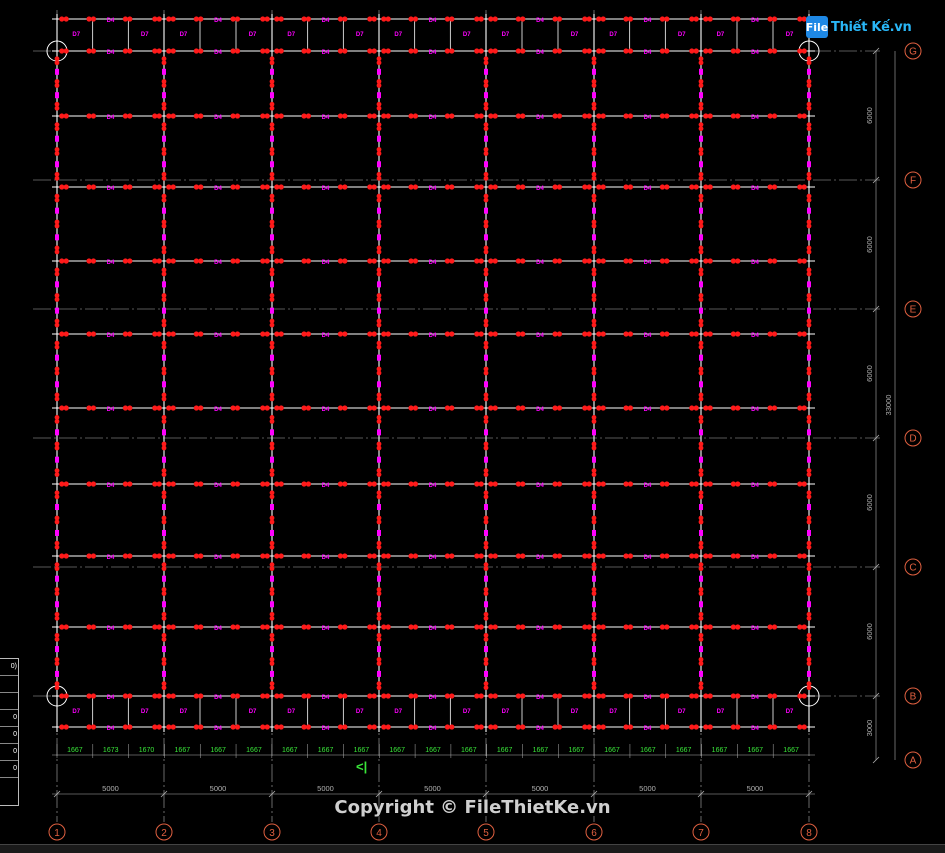 This screenshot has height=853, width=945. Describe the element at coordinates (869, 244) in the screenshot. I see `row-dimension: 6000` at that location.